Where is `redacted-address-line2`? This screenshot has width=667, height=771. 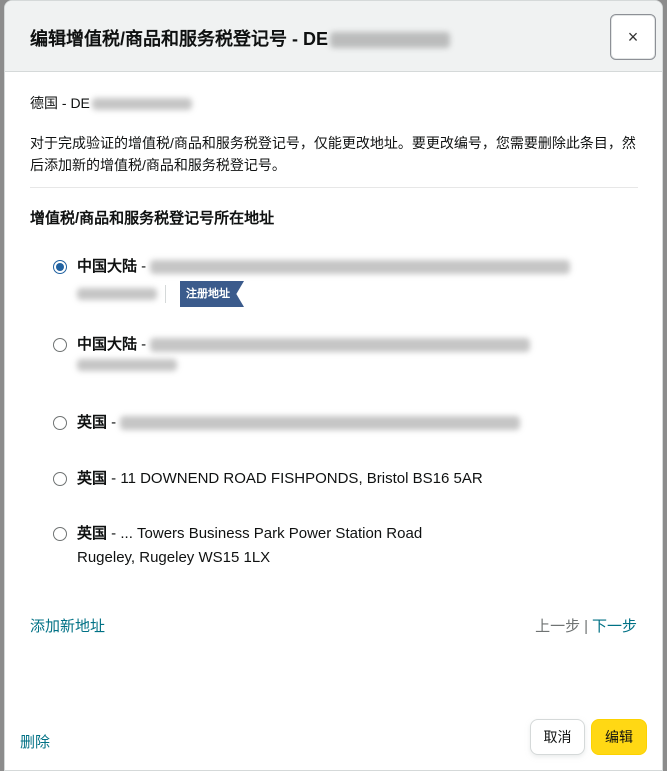 redacted-address-line2 is located at coordinates (127, 365).